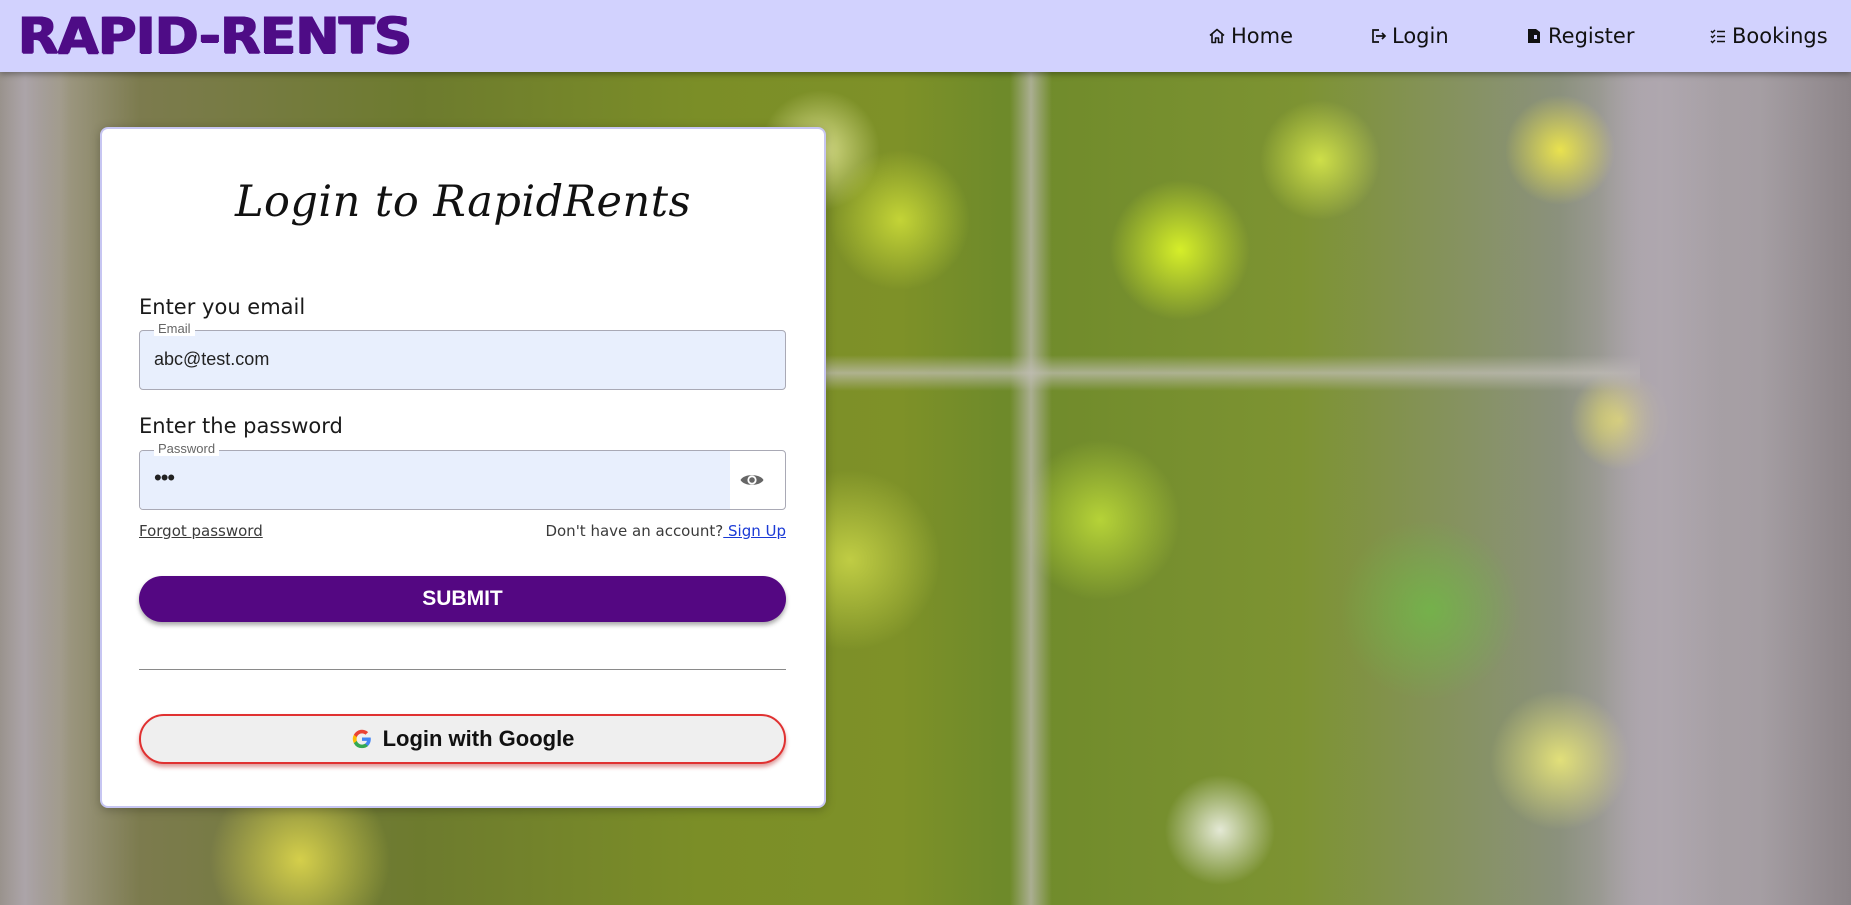  I want to click on password-field: Password •••, so click(462, 476).